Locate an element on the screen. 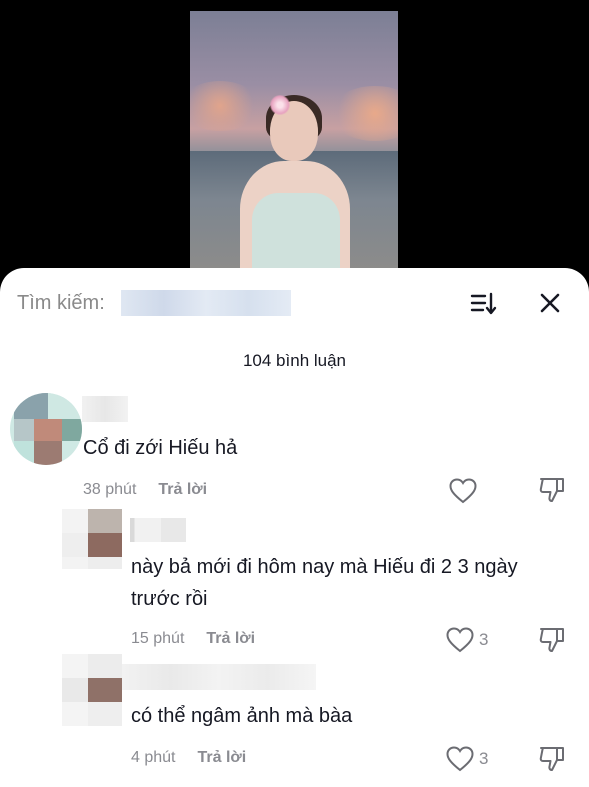 This screenshot has width=589, height=787. dress-shape is located at coordinates (296, 233).